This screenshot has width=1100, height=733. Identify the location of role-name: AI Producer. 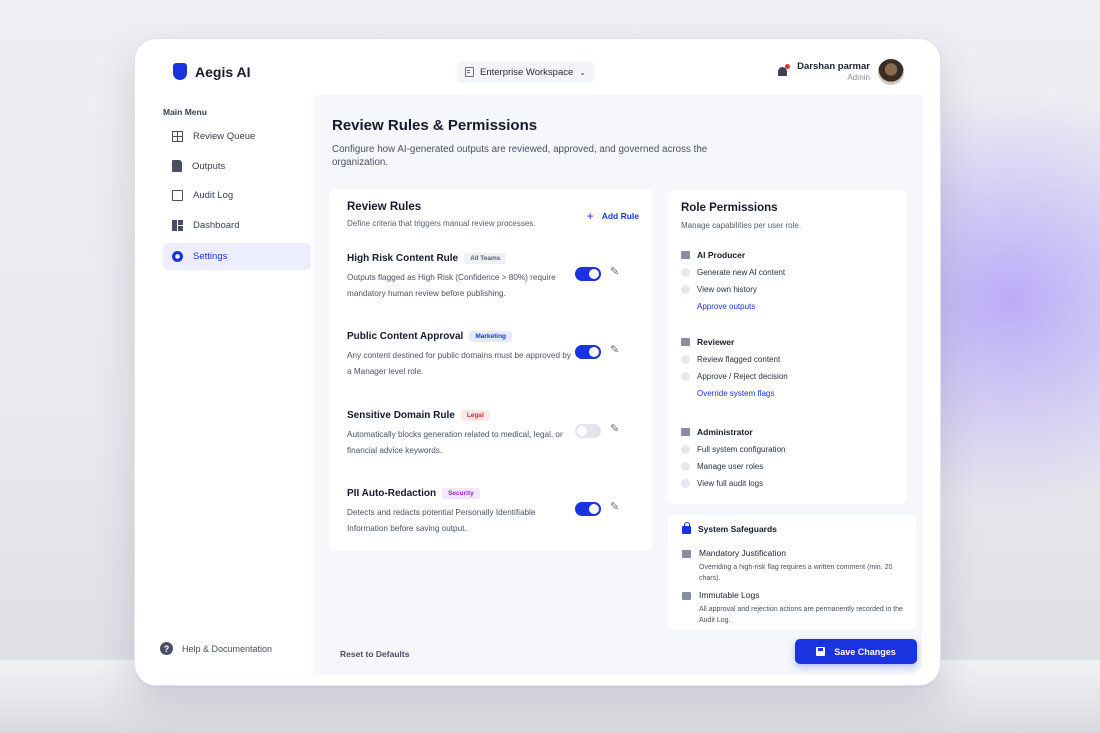
(721, 255).